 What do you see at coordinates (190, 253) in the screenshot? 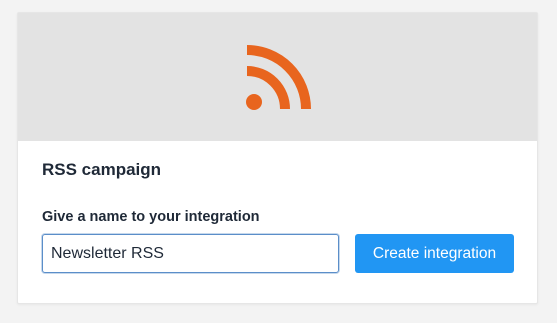
I see `integration-name-input` at bounding box center [190, 253].